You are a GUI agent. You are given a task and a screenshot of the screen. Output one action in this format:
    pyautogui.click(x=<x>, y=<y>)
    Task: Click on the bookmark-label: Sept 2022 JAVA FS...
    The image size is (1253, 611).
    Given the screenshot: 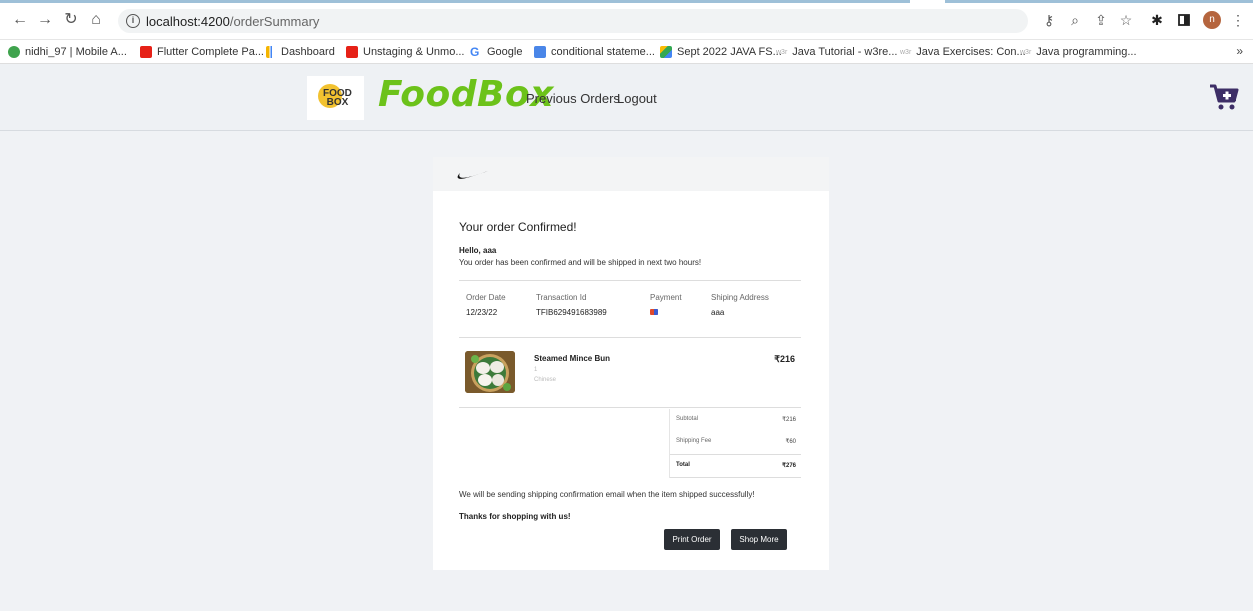 What is the action you would take?
    pyautogui.click(x=729, y=52)
    